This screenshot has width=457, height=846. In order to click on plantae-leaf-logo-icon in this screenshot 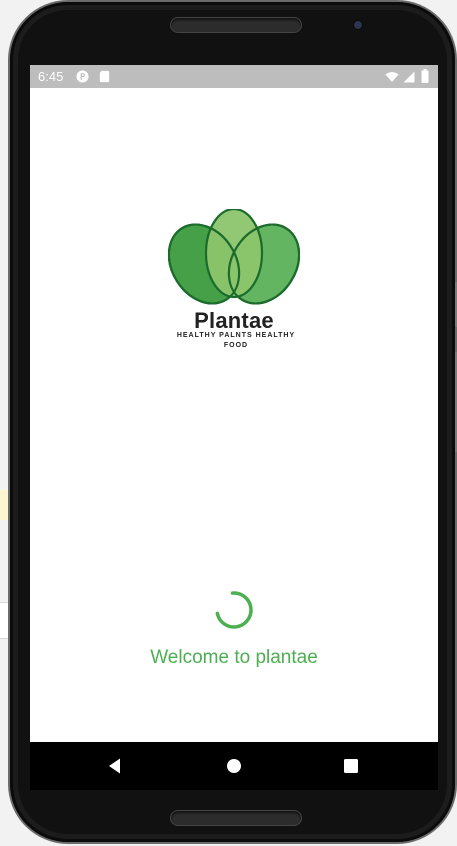, I will do `click(234, 257)`.